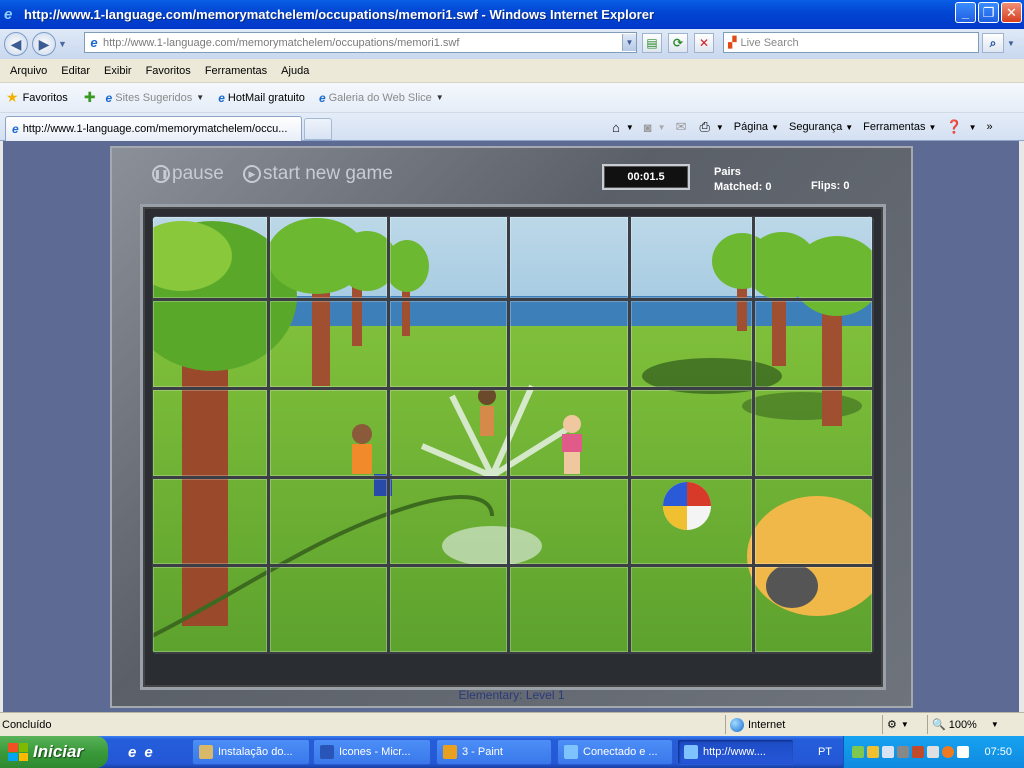 The image size is (1024, 768). Describe the element at coordinates (623, 127) in the screenshot. I see `home-button: ⌂ ▼` at that location.